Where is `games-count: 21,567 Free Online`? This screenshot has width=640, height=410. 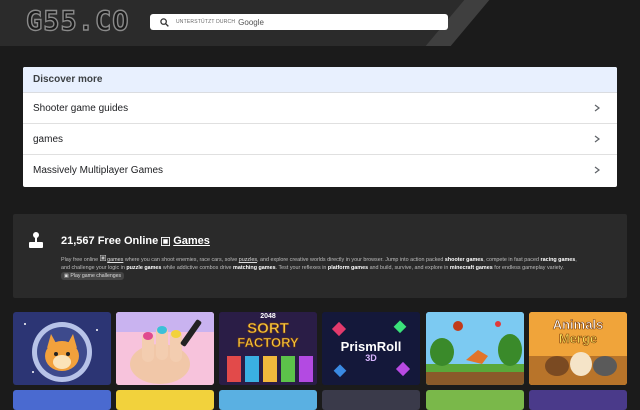 games-count: 21,567 Free Online is located at coordinates (110, 241).